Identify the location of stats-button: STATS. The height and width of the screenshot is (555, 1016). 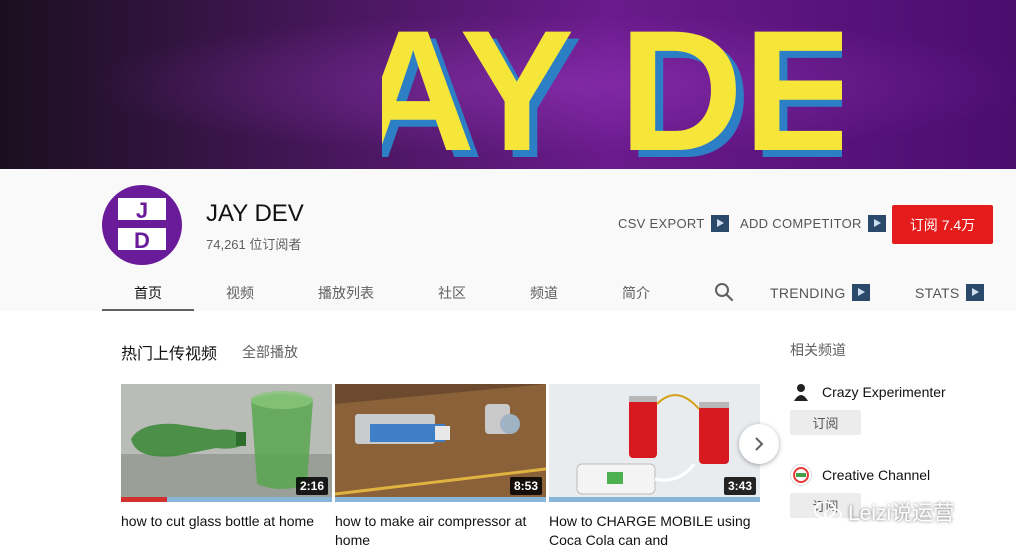
(949, 292).